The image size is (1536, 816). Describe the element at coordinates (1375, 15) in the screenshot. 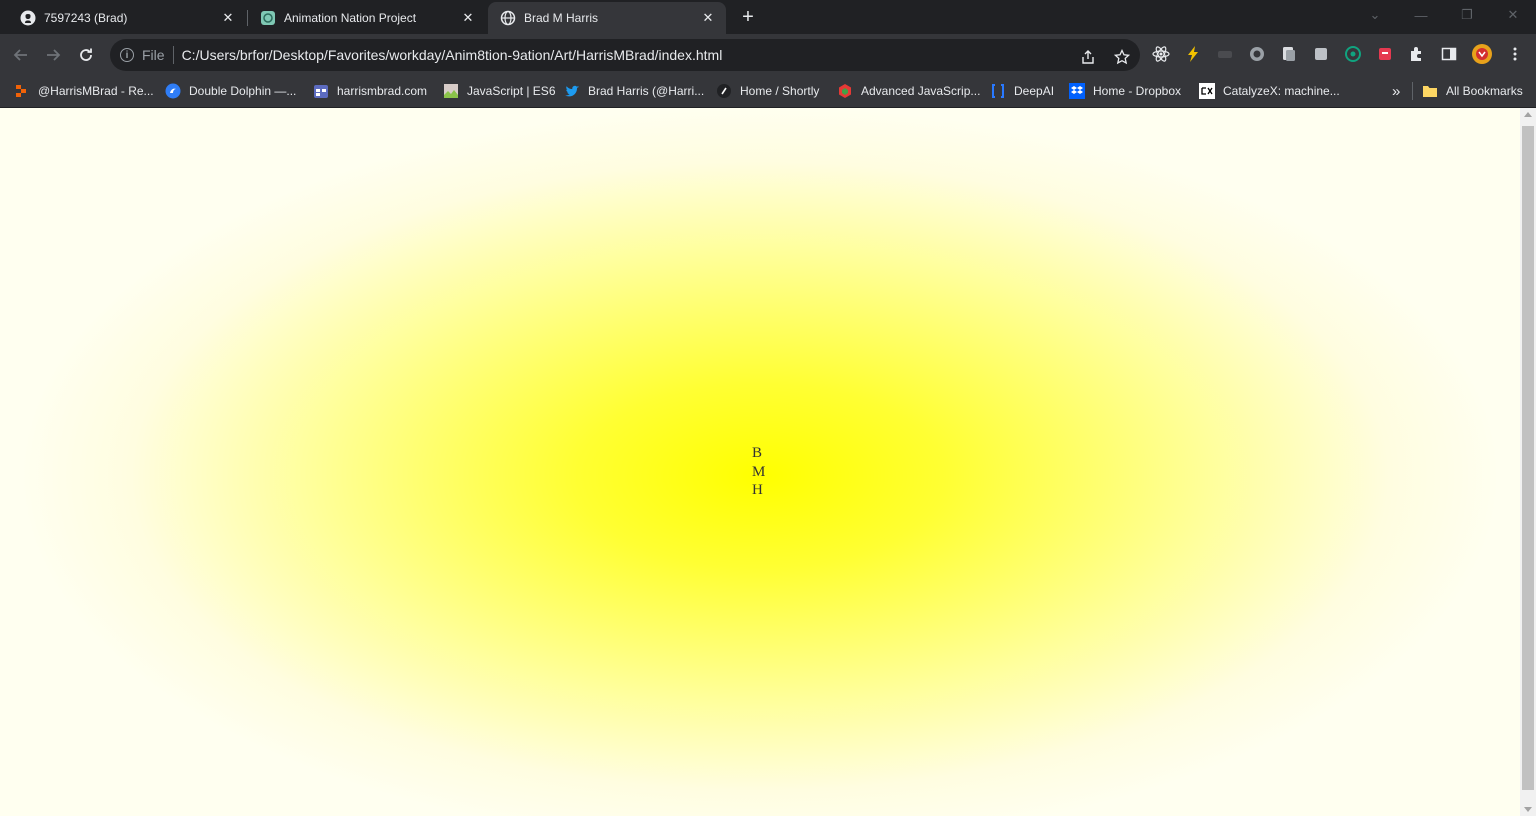

I see `tab-search-icon: ⌄` at that location.